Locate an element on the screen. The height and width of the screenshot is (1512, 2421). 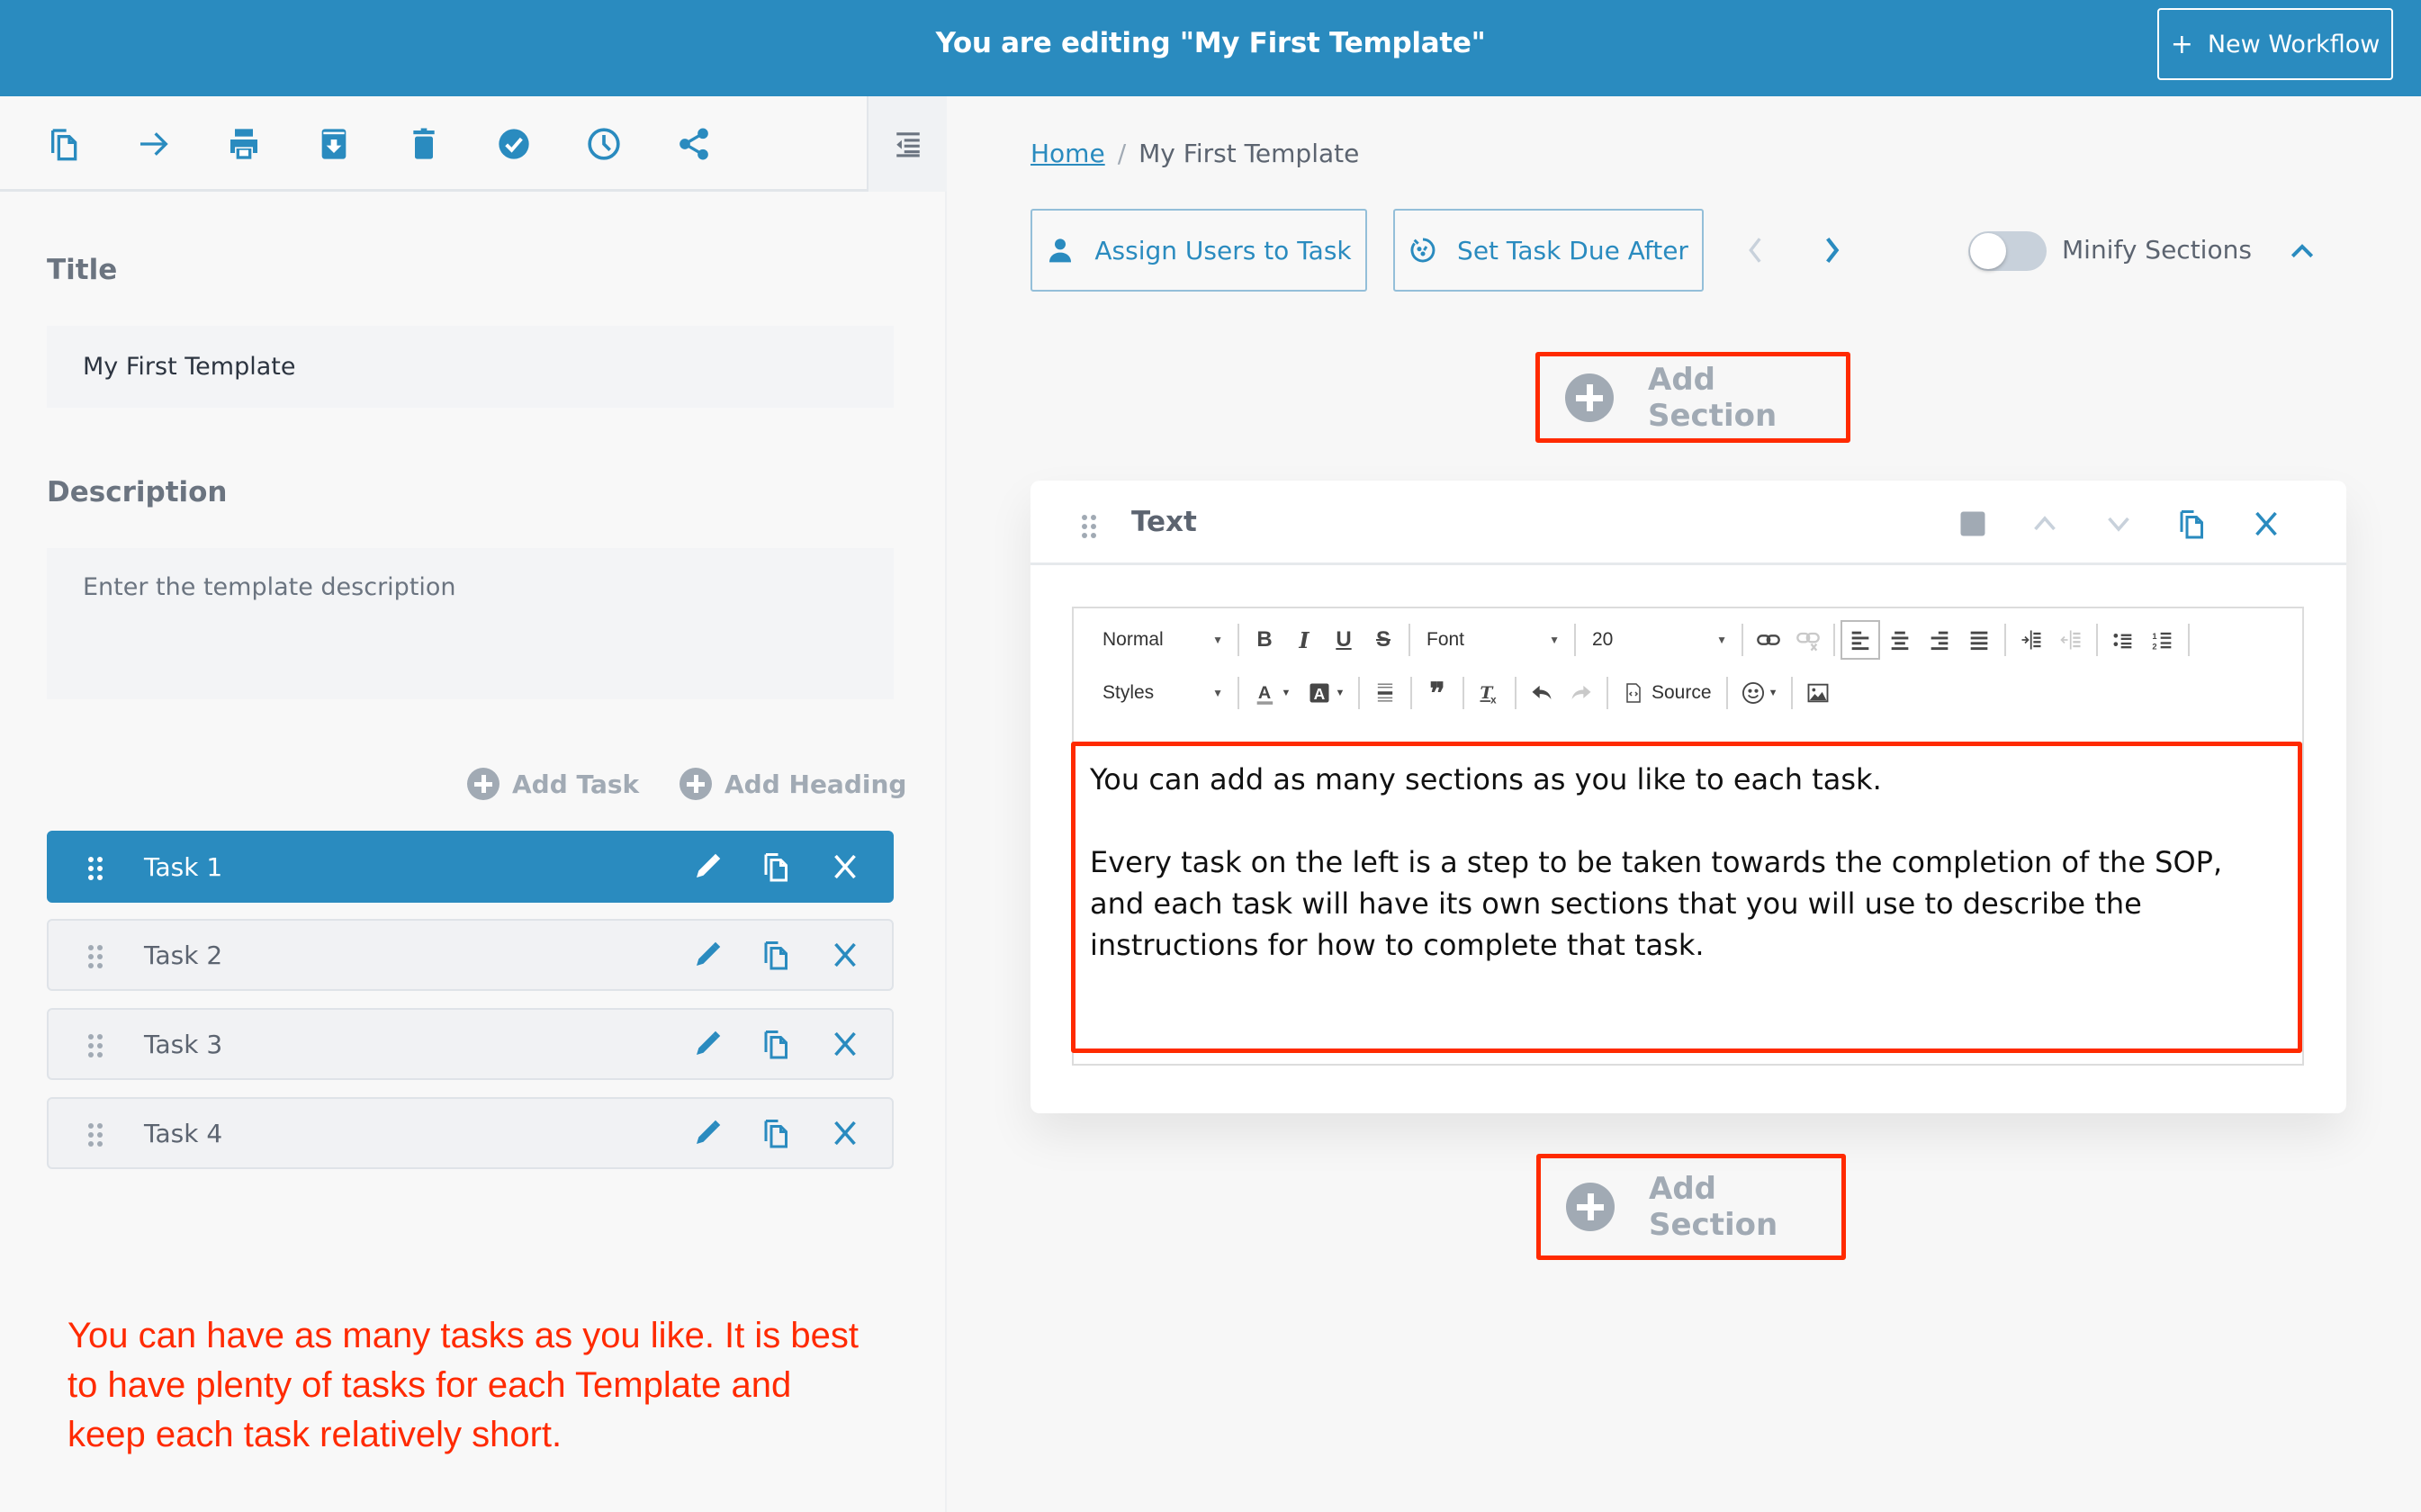
link-button is located at coordinates (1768, 640).